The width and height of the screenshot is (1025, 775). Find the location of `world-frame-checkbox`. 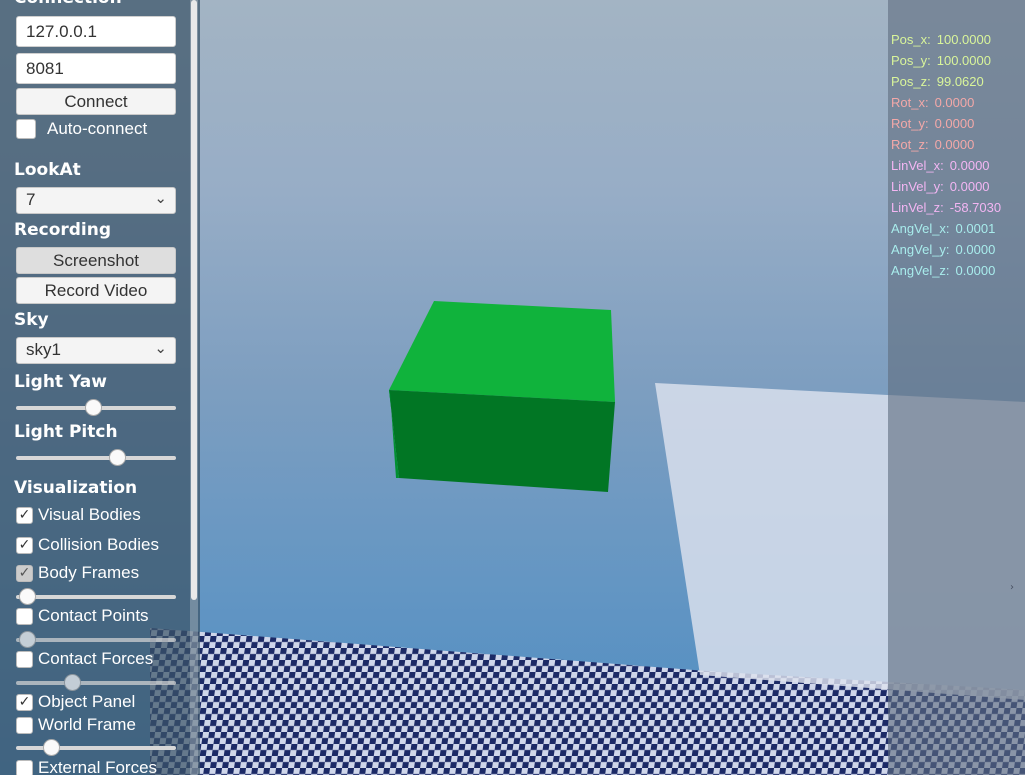

world-frame-checkbox is located at coordinates (24, 725).